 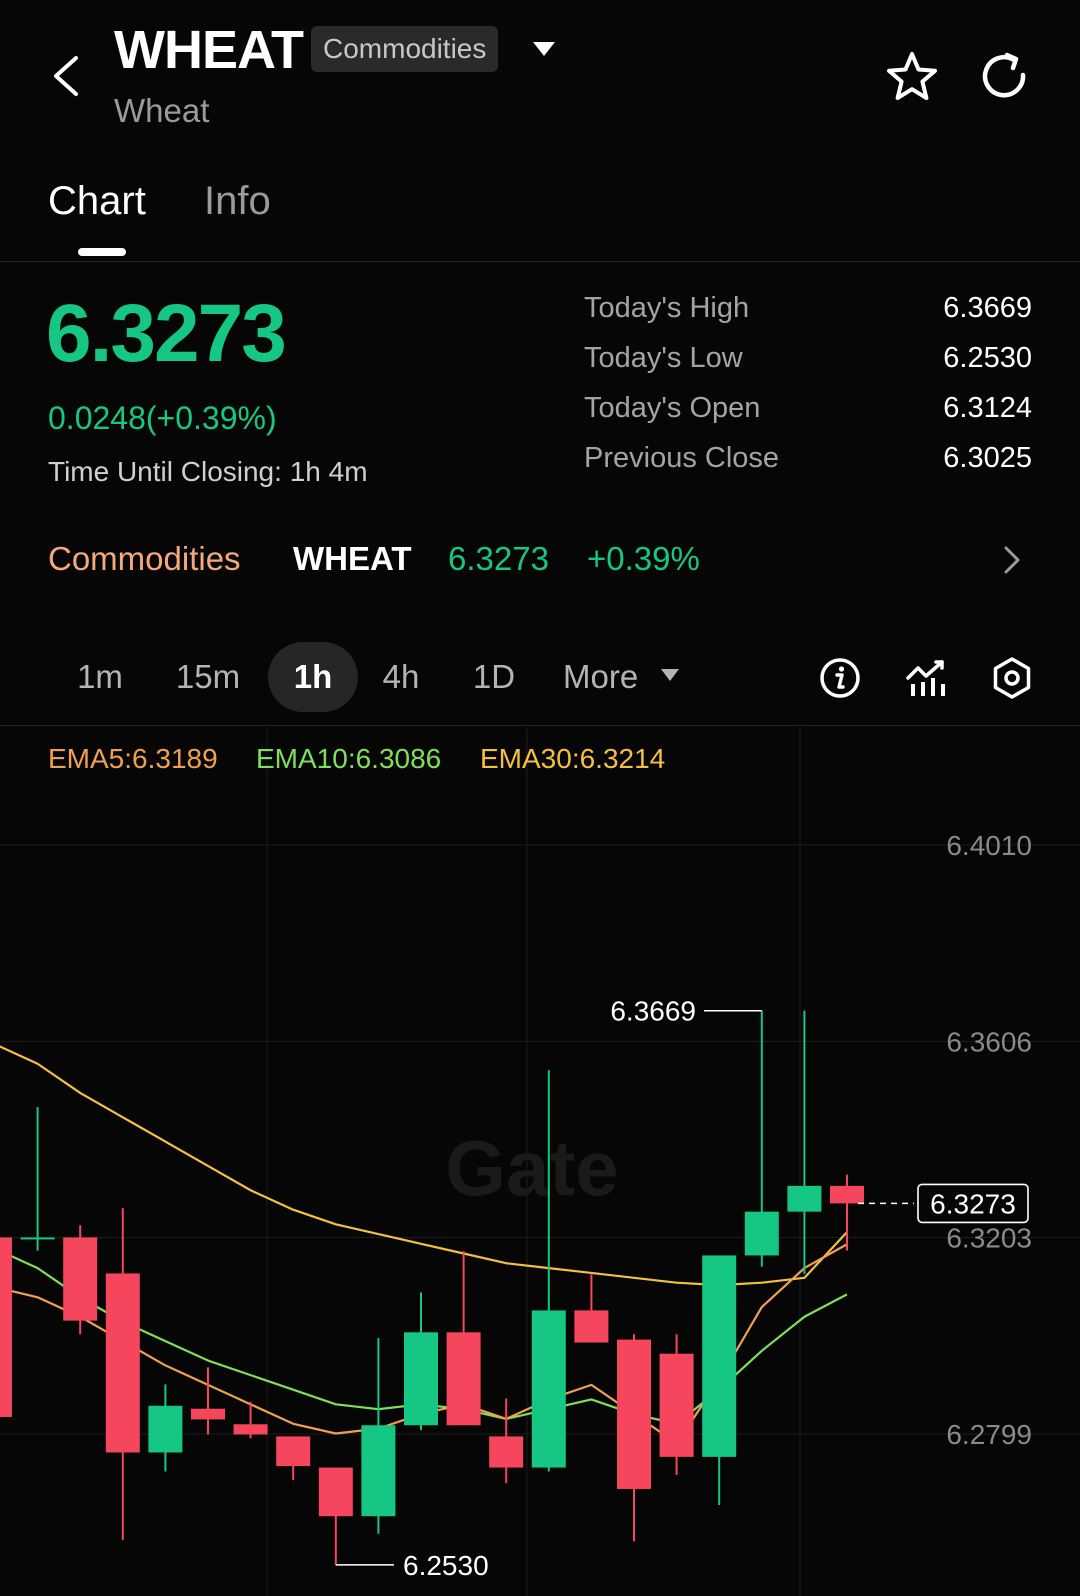 What do you see at coordinates (989, 845) in the screenshot?
I see `y-tick-label: 6.4010` at bounding box center [989, 845].